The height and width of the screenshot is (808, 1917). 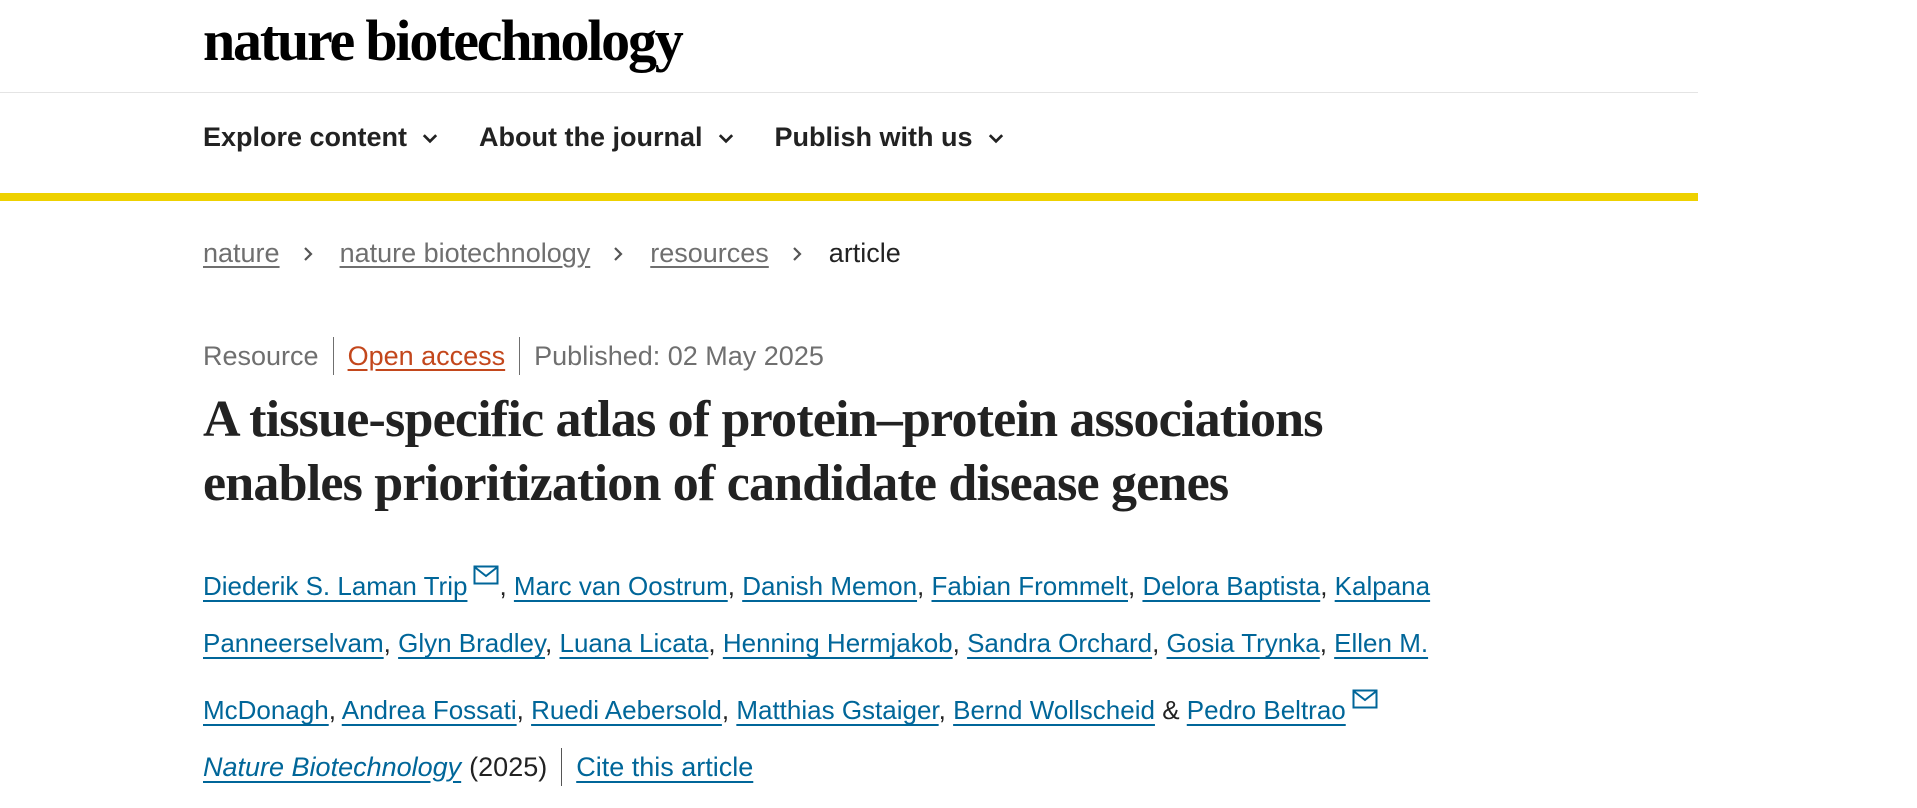 I want to click on author-link: Pedro Beltrao, so click(x=1266, y=710).